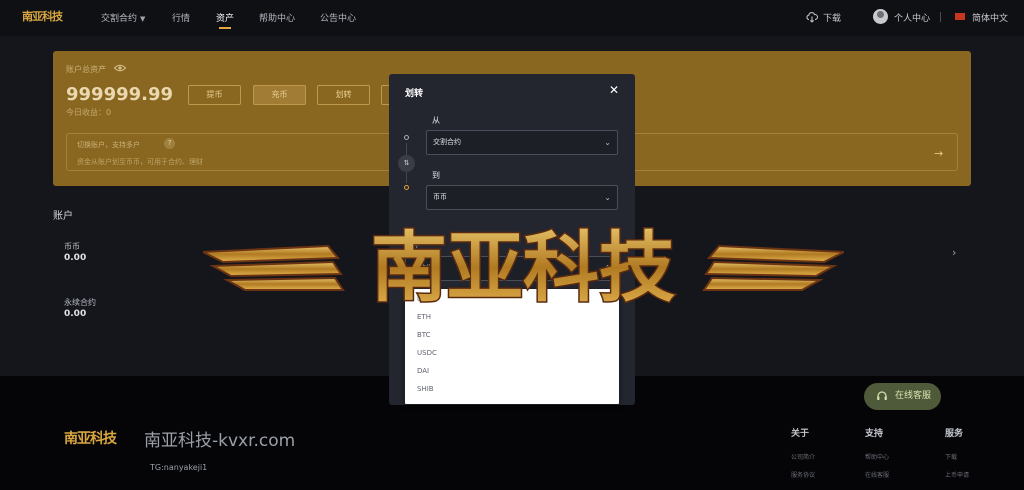 The image size is (1024, 490). Describe the element at coordinates (522, 142) in the screenshot. I see `from-select: 交割合约 ⌄` at that location.